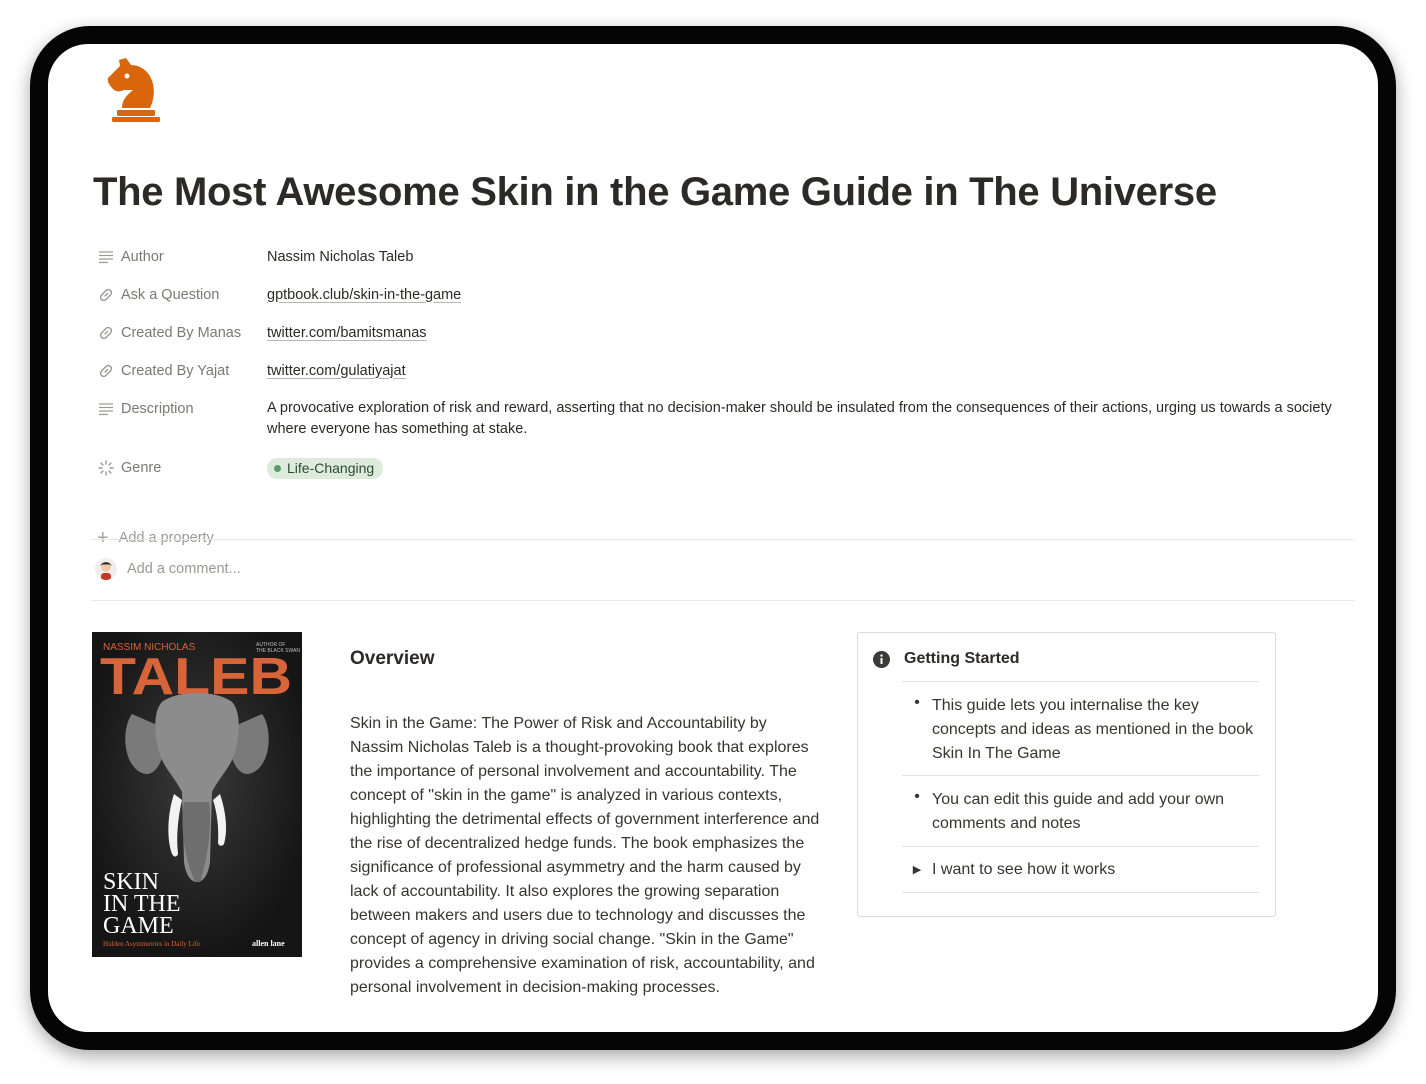 This screenshot has width=1426, height=1084. I want to click on chess-knight-icon, so click(132, 90).